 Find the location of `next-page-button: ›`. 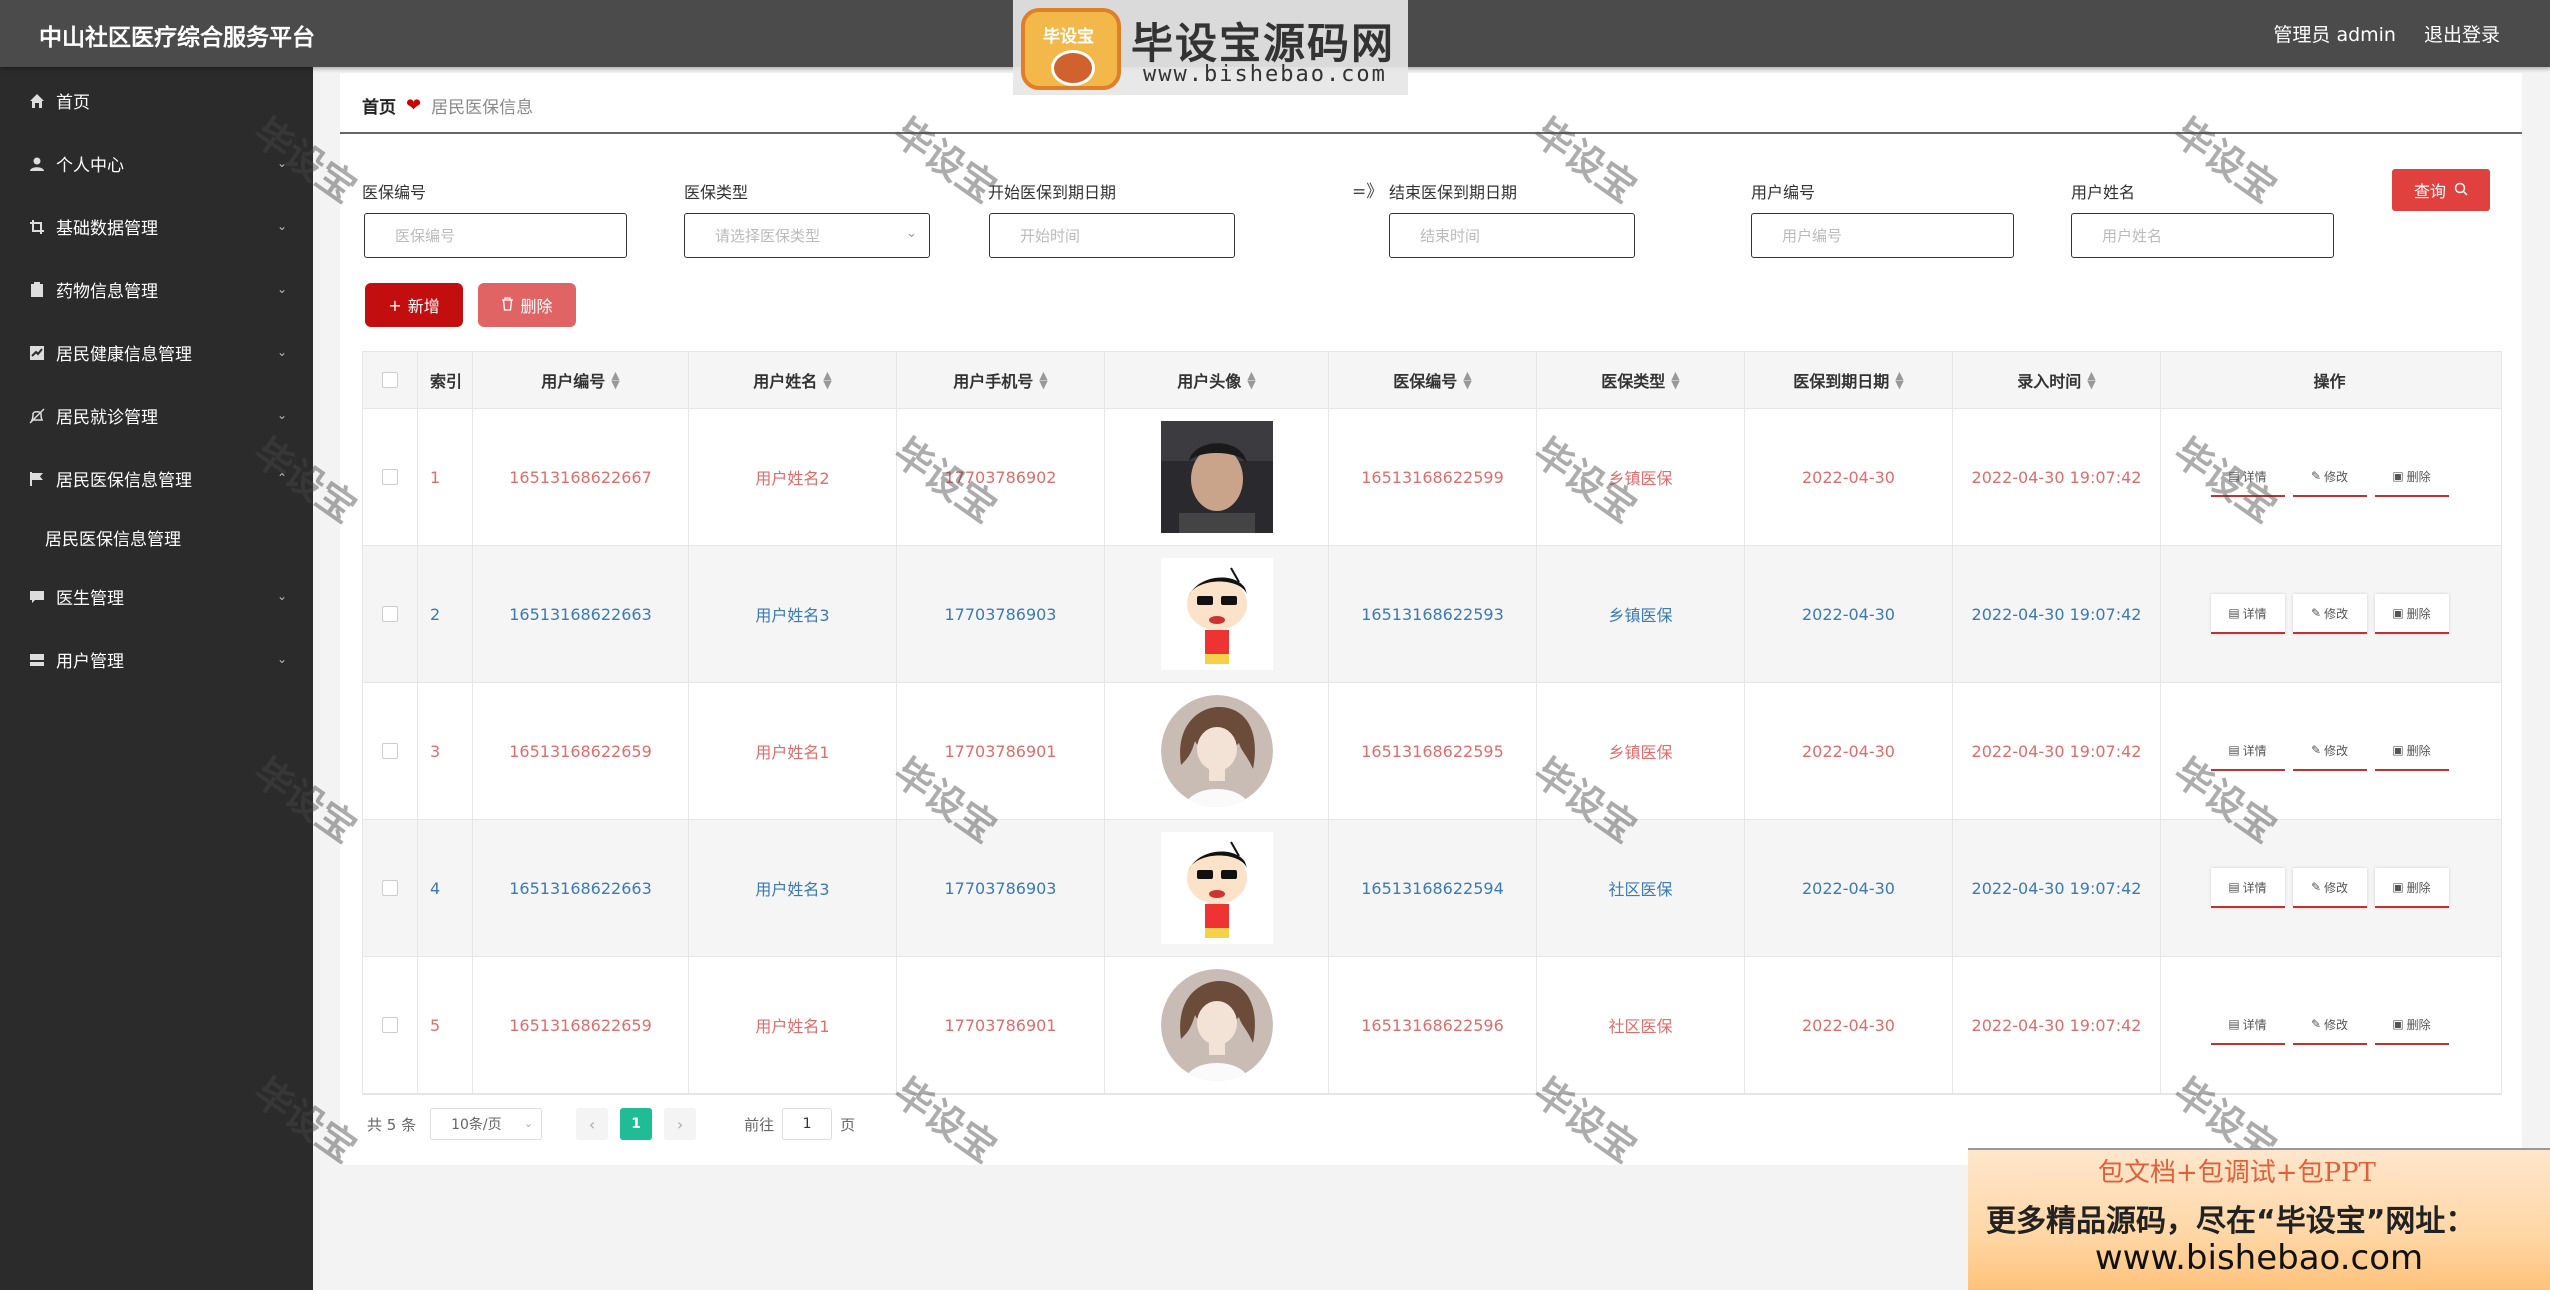

next-page-button: › is located at coordinates (680, 1124).